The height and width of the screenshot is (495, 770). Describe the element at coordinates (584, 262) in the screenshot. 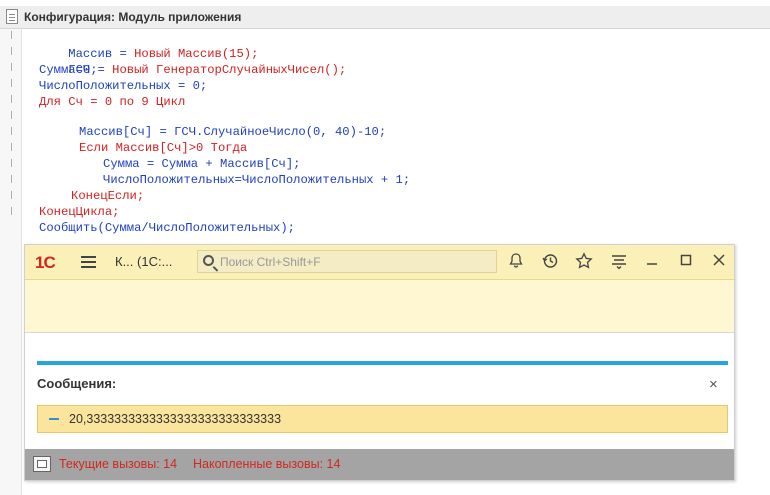

I see `star-icon` at that location.